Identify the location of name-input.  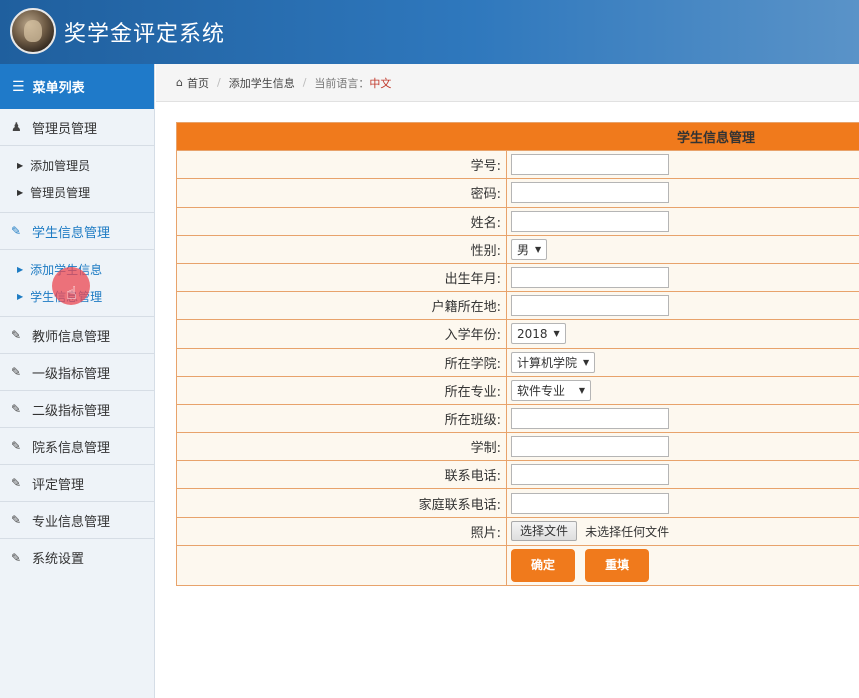
(590, 221).